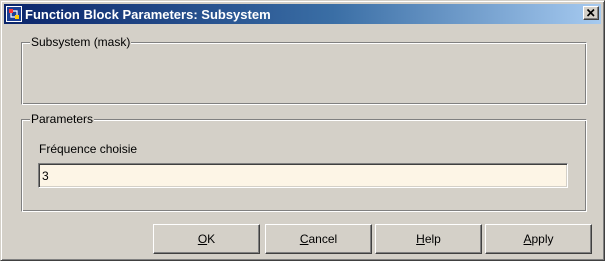 Image resolution: width=605 pixels, height=261 pixels. I want to click on window-title: Function Block Parameters: Subsystem, so click(148, 14).